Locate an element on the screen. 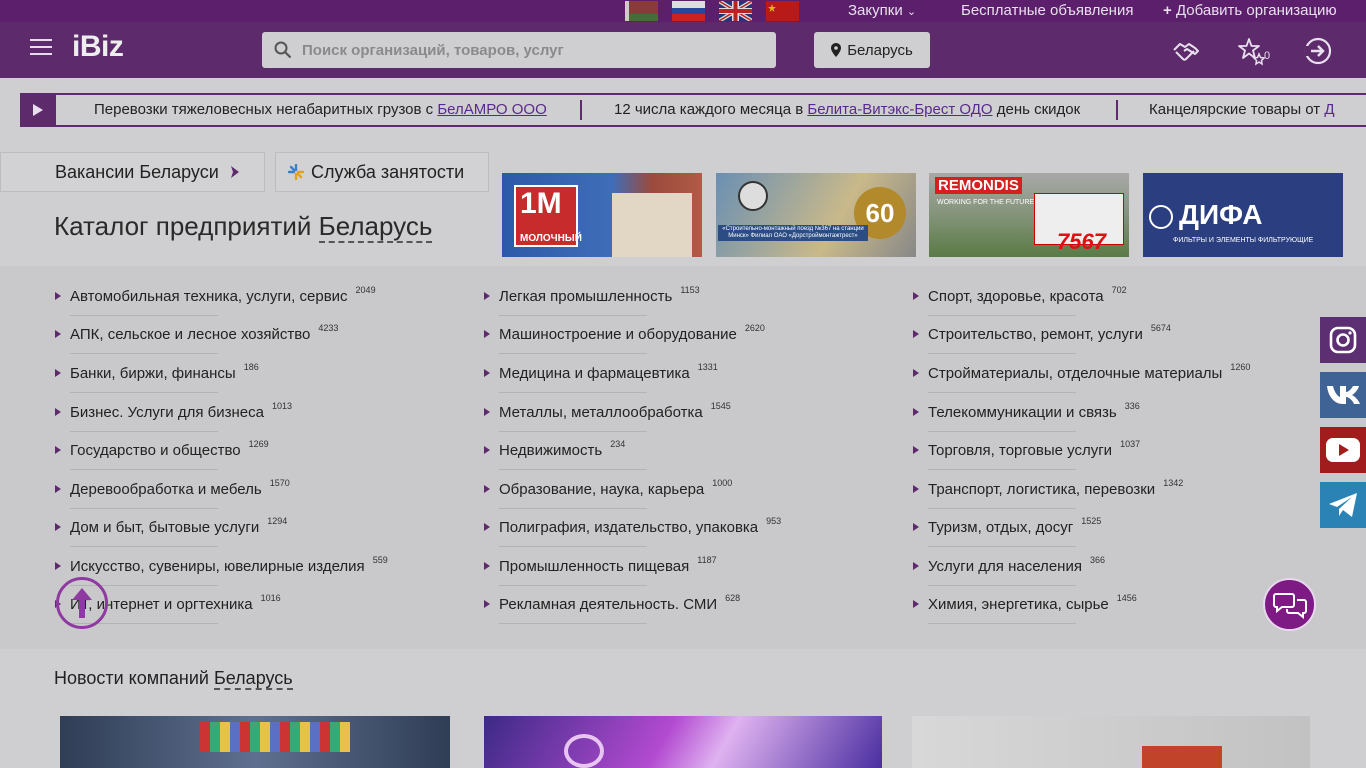 The image size is (1366, 768). ticker-company-link: Д is located at coordinates (1329, 109).